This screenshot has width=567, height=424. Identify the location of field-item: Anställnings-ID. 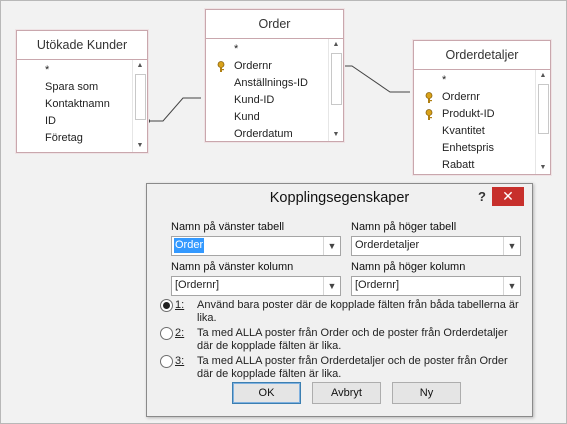
(267, 83).